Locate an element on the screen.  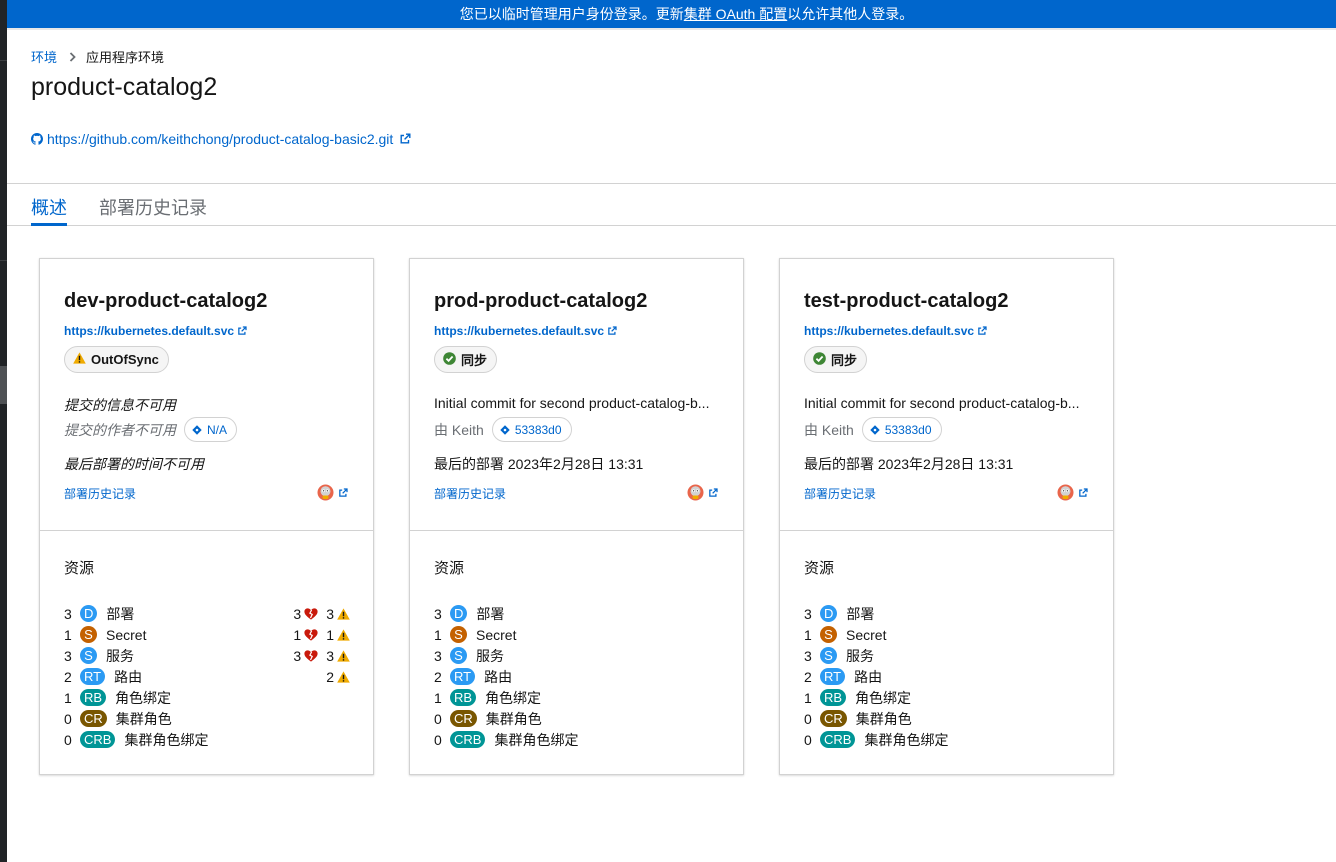
resource-row: 2 RT 路由 is located at coordinates (577, 676).